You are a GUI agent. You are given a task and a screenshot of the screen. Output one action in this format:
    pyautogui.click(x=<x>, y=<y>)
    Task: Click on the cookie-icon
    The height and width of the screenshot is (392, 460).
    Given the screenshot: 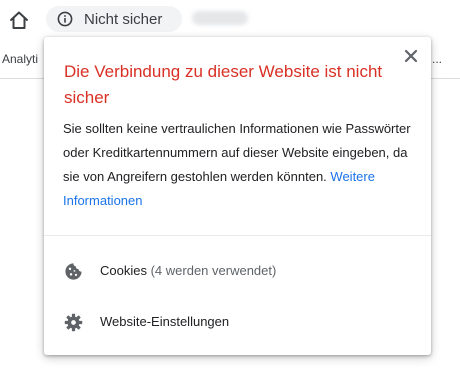 What is the action you would take?
    pyautogui.click(x=73, y=271)
    